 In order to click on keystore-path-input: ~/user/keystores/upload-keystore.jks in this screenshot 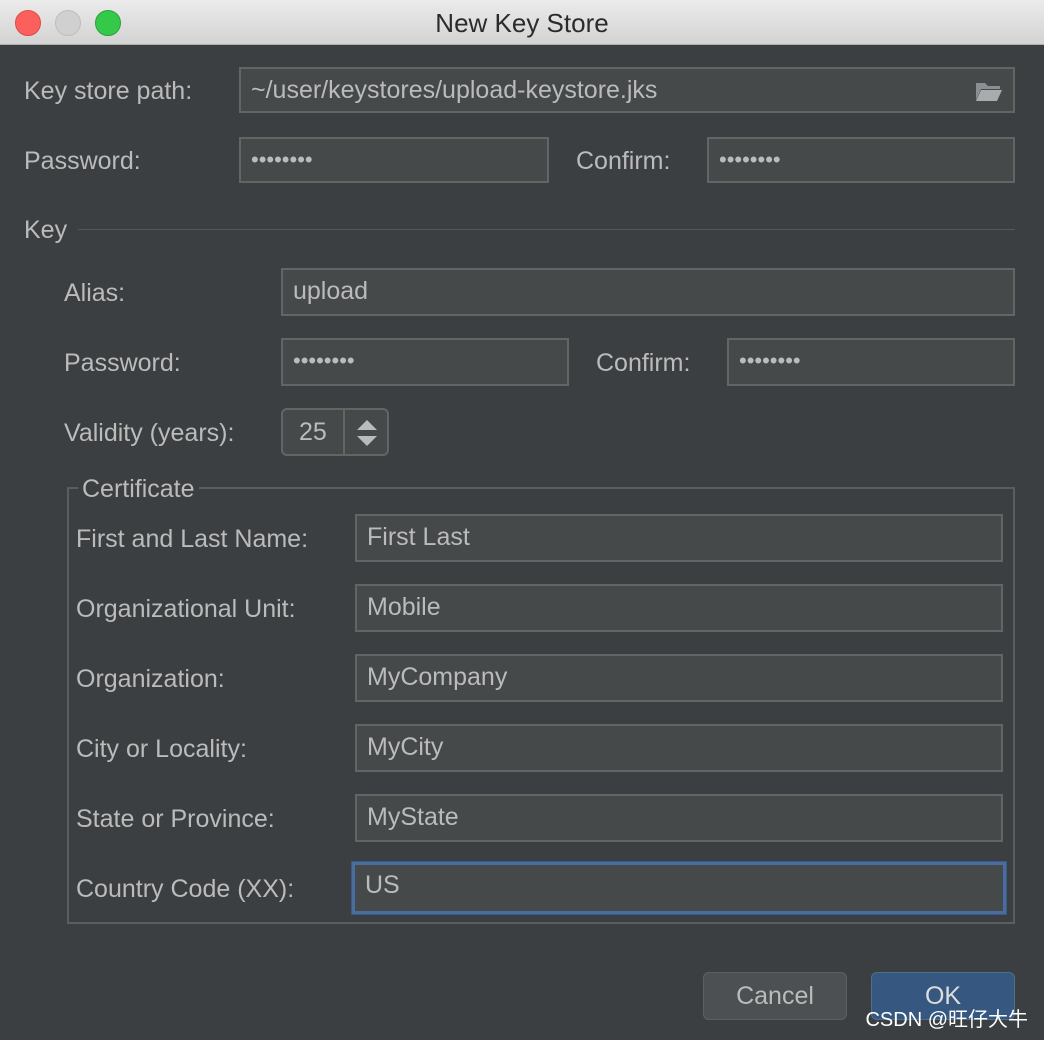, I will do `click(627, 90)`.